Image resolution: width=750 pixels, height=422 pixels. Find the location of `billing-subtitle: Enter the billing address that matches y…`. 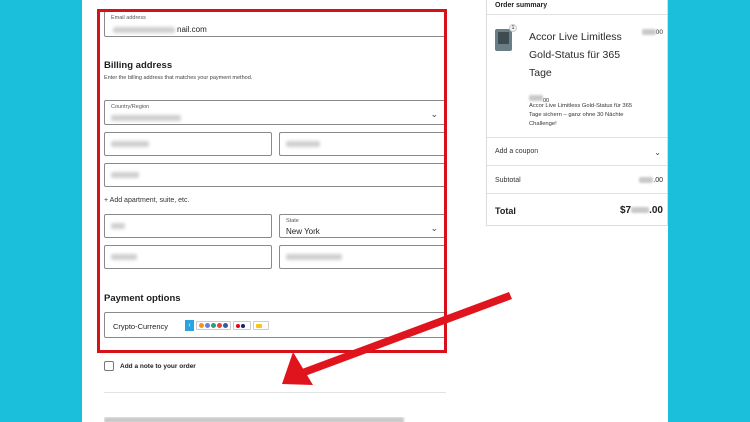

billing-subtitle: Enter the billing address that matches y… is located at coordinates (178, 78).